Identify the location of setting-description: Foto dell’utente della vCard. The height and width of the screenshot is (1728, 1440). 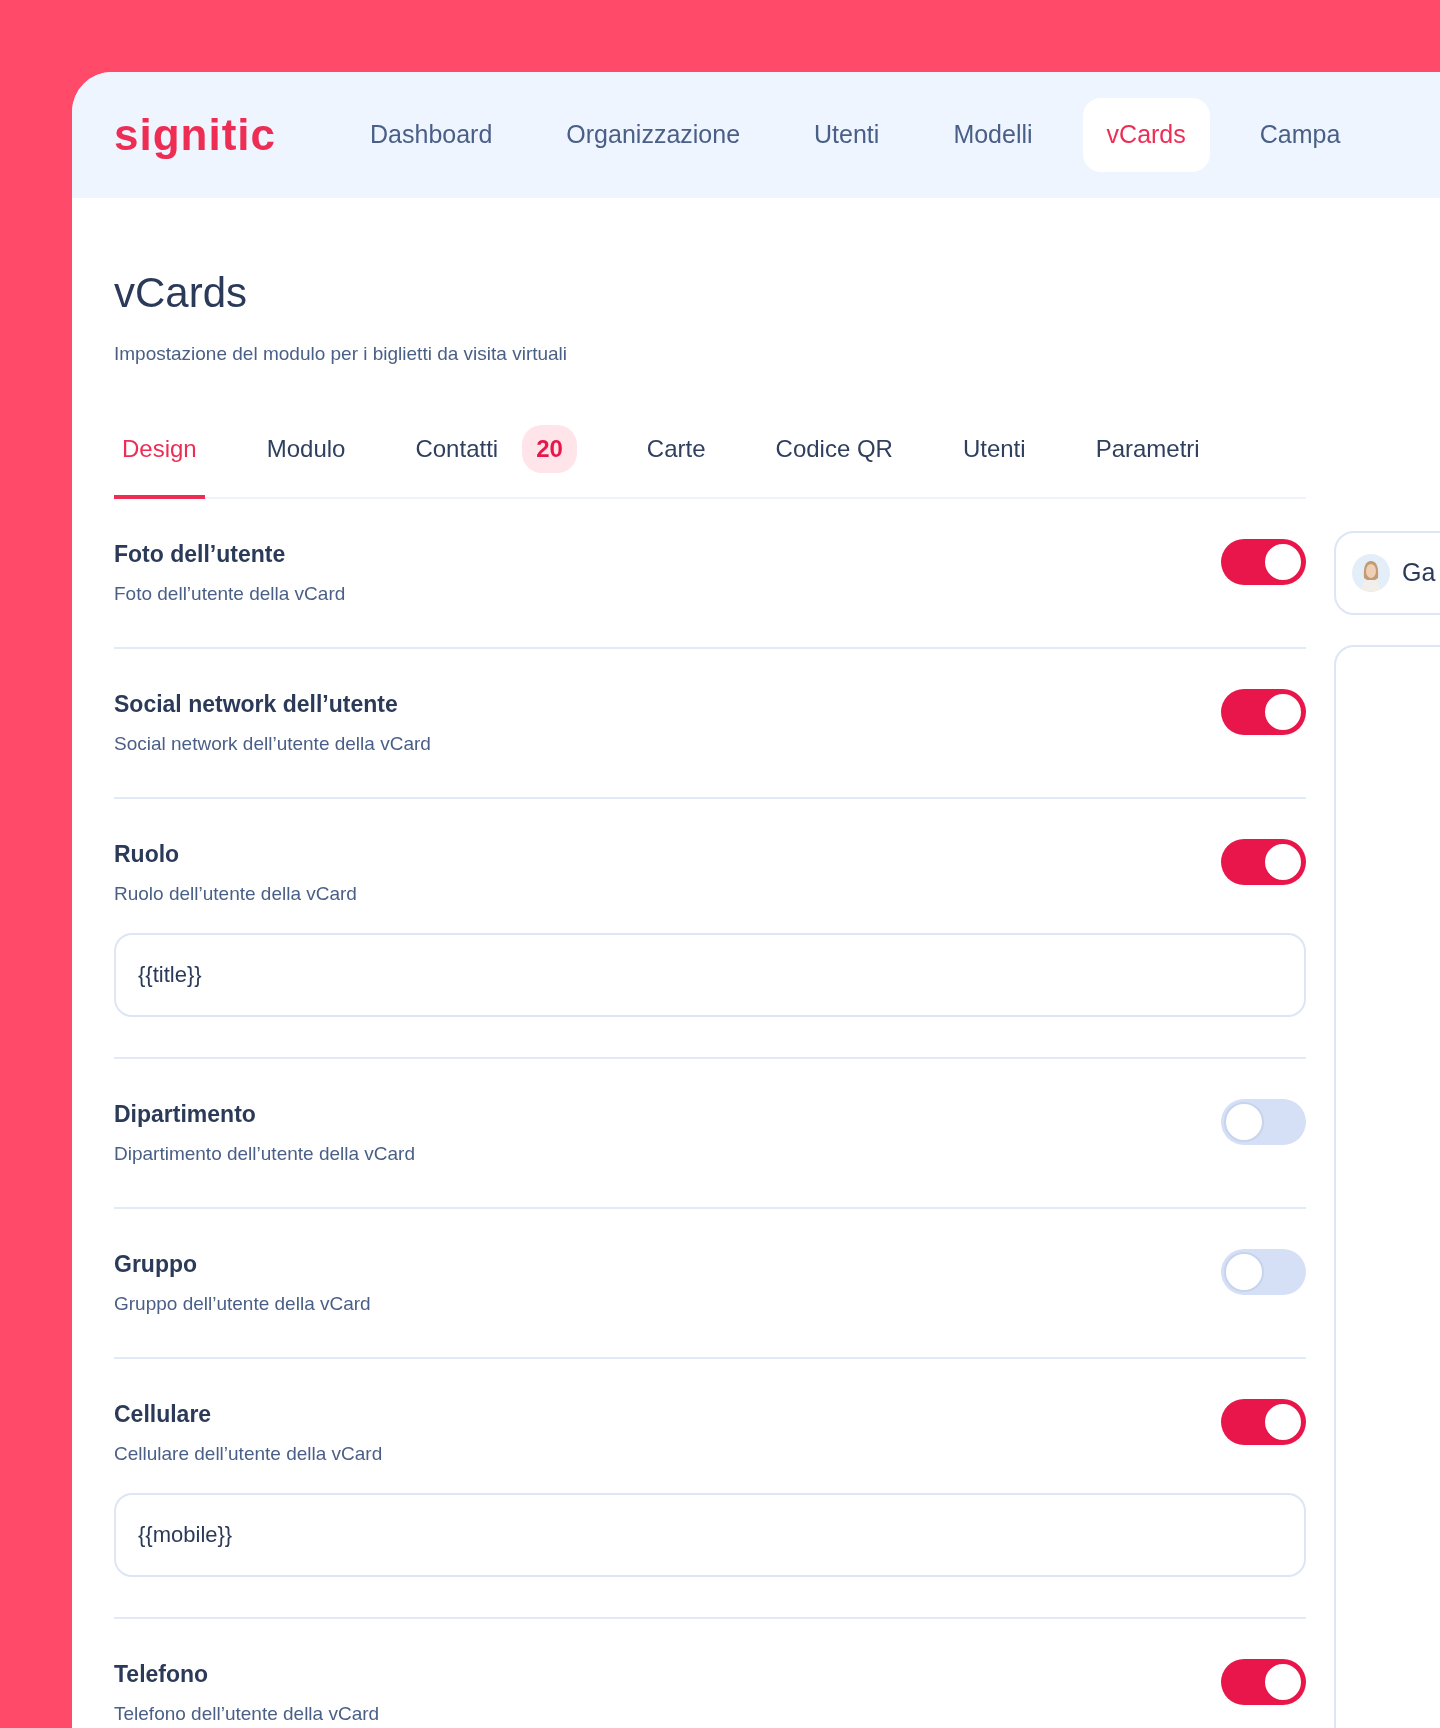
(230, 593).